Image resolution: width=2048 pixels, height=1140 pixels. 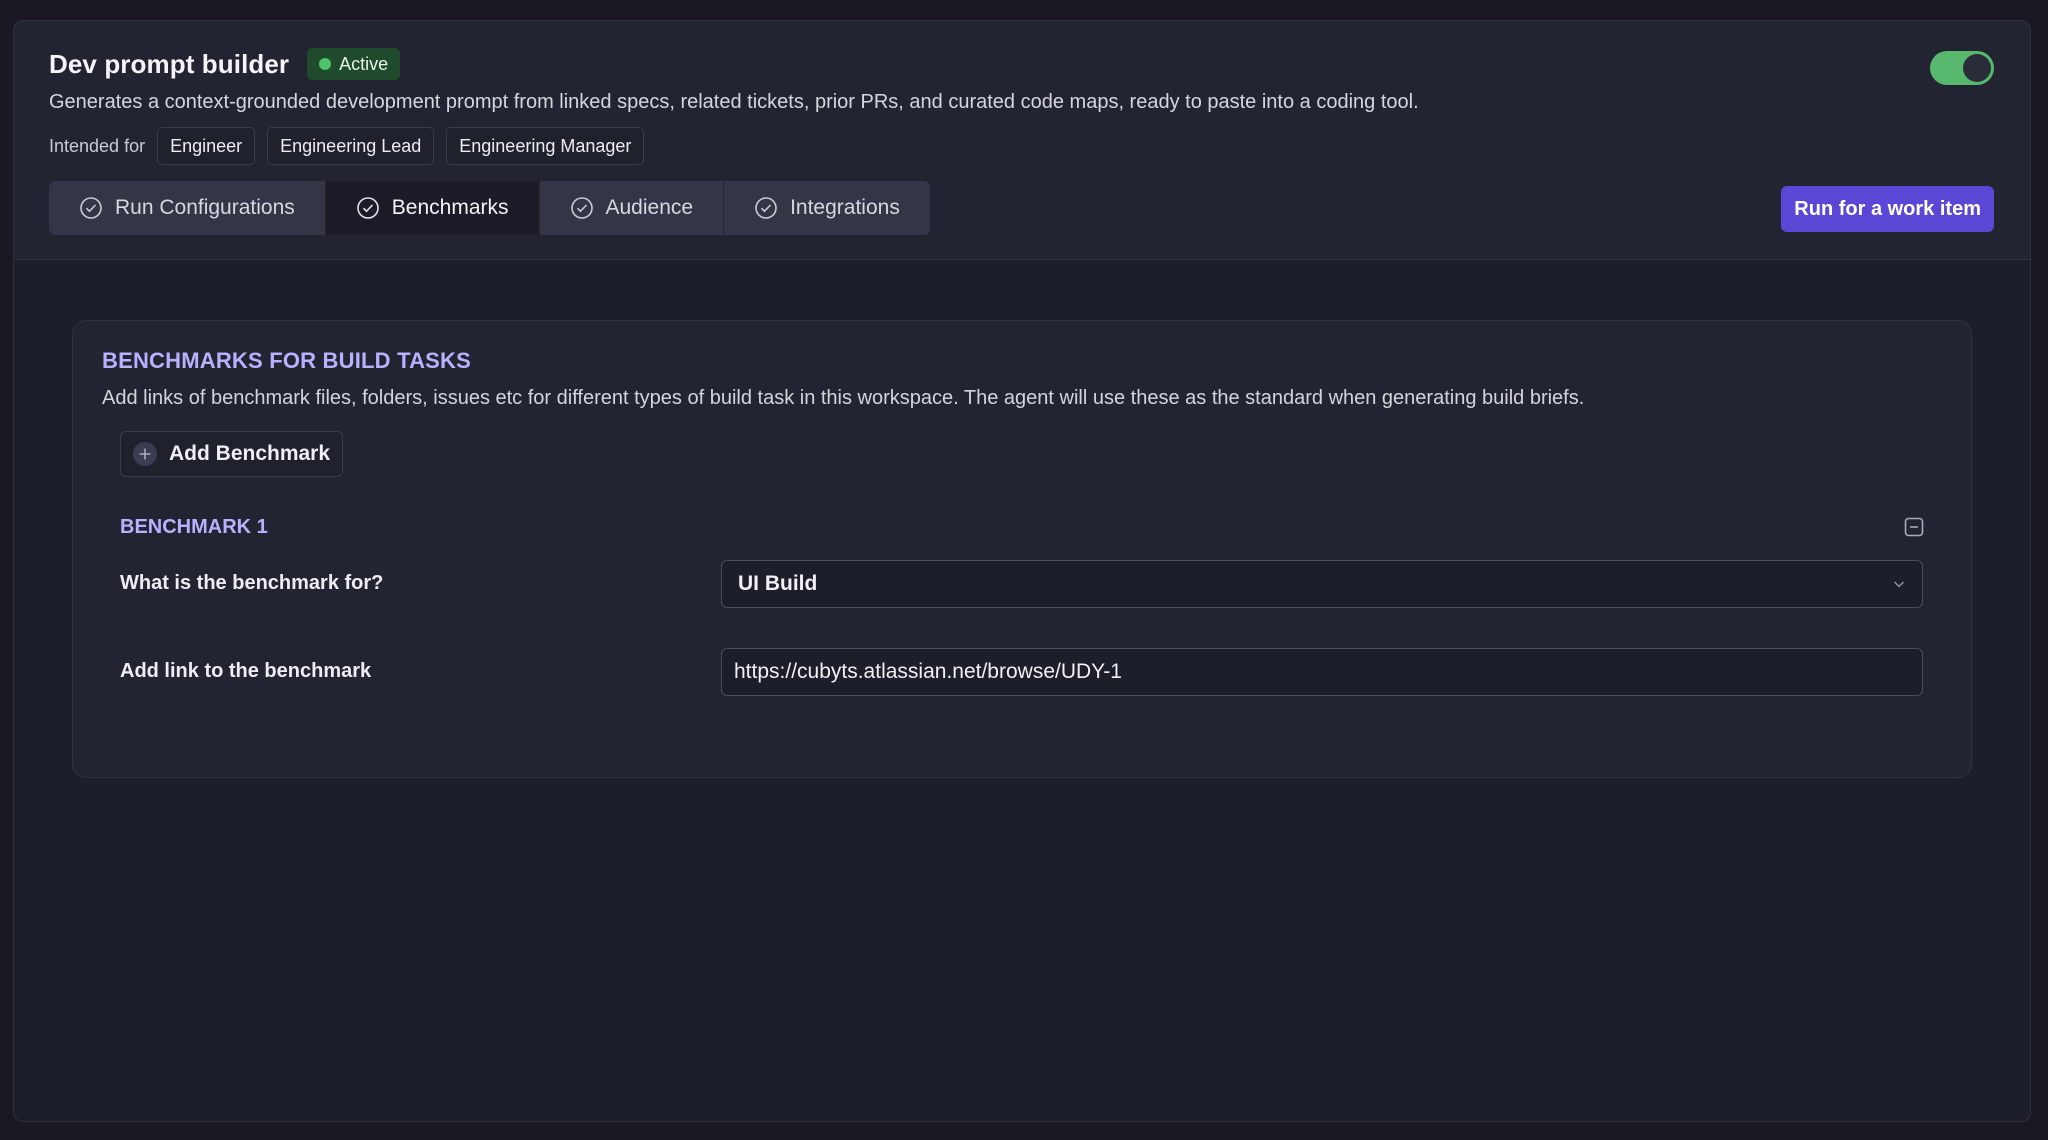 What do you see at coordinates (351, 146) in the screenshot?
I see `audience-chip-engineering-lead: Engineering Lead` at bounding box center [351, 146].